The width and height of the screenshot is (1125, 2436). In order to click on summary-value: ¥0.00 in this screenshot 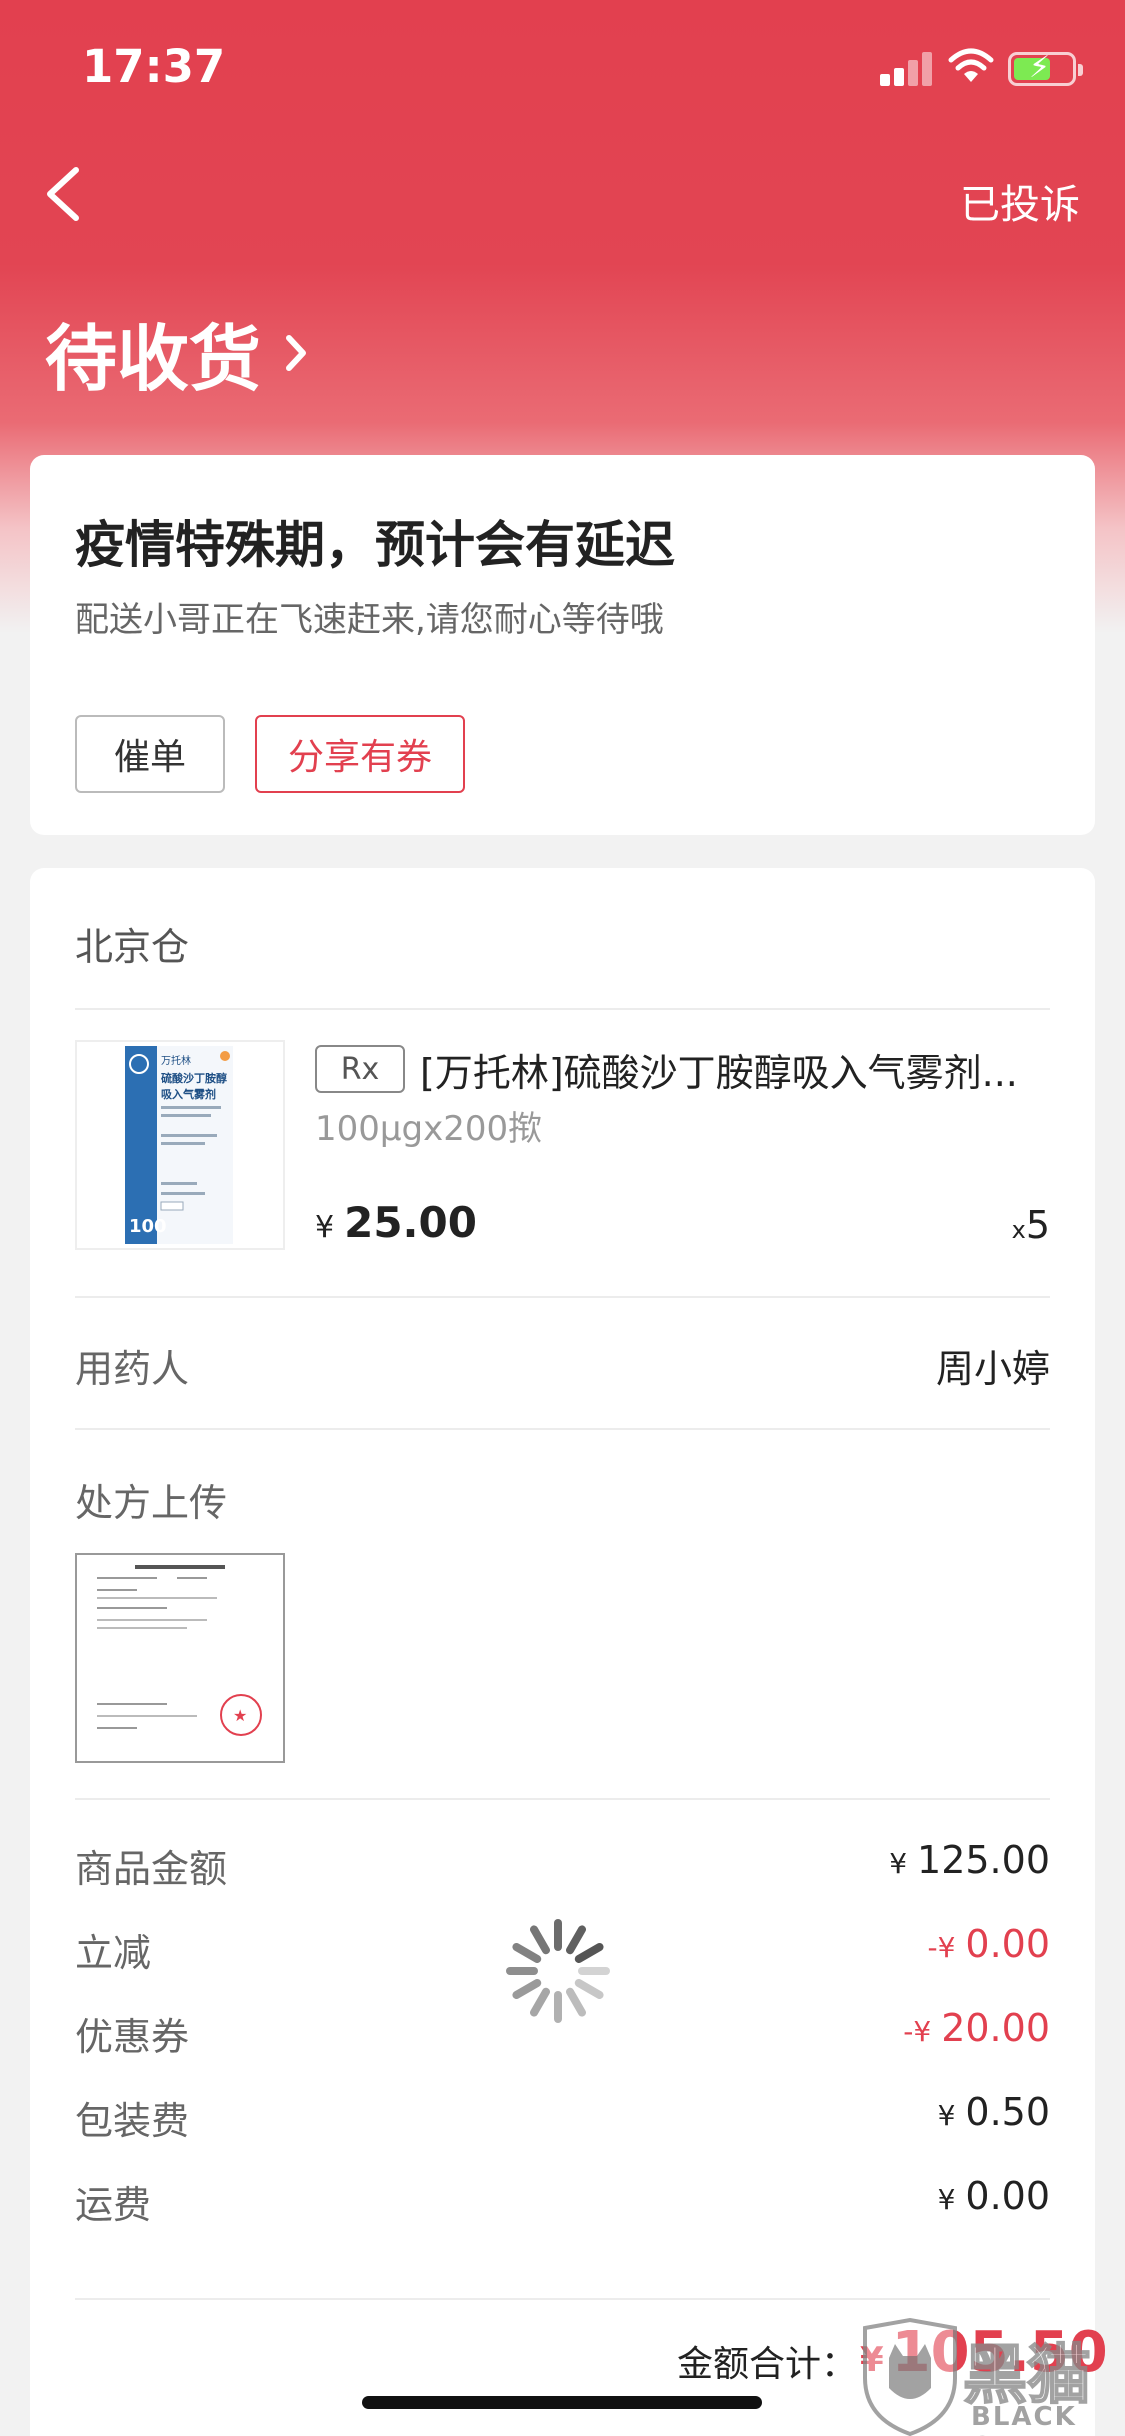, I will do `click(994, 2196)`.